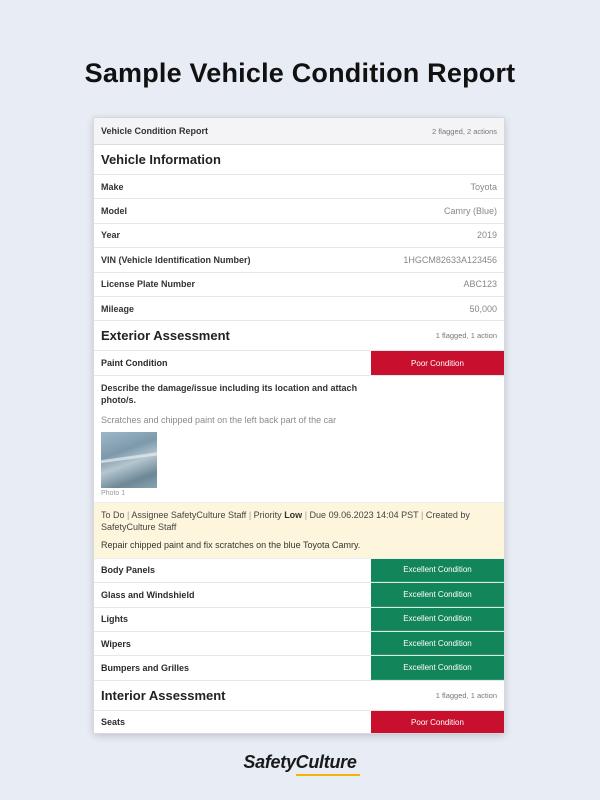 The height and width of the screenshot is (800, 600). I want to click on field-label: Make, so click(112, 186).